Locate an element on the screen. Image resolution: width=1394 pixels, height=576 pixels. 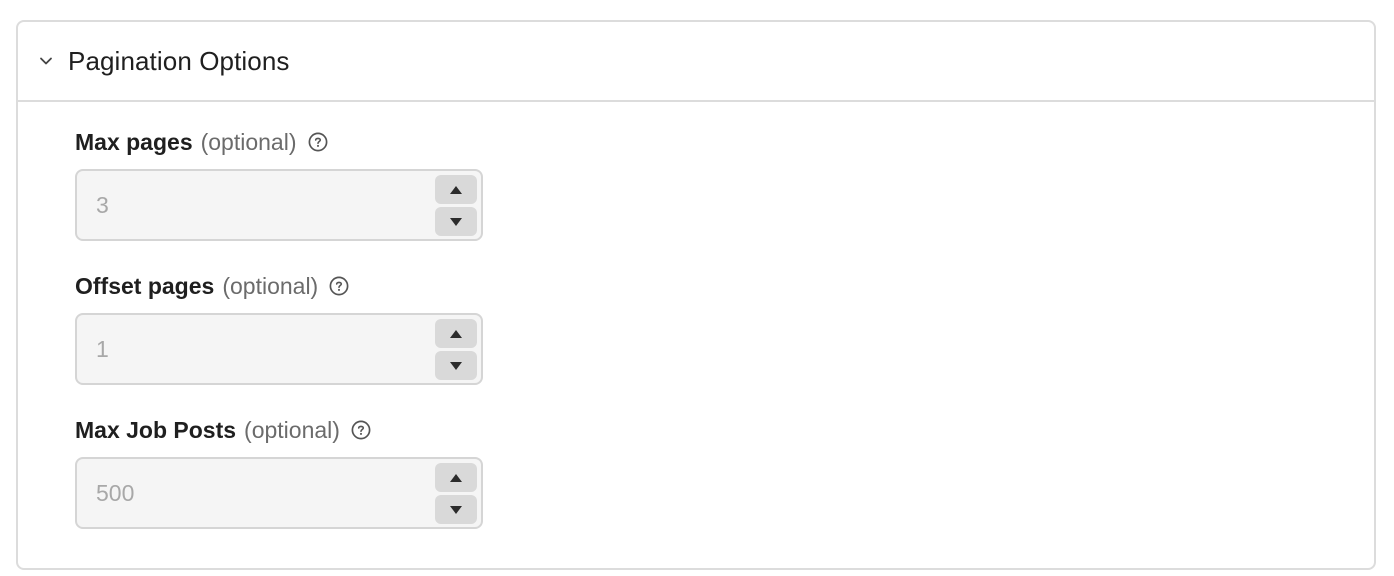
max-pages-label-text: Max pages is located at coordinates (134, 141).